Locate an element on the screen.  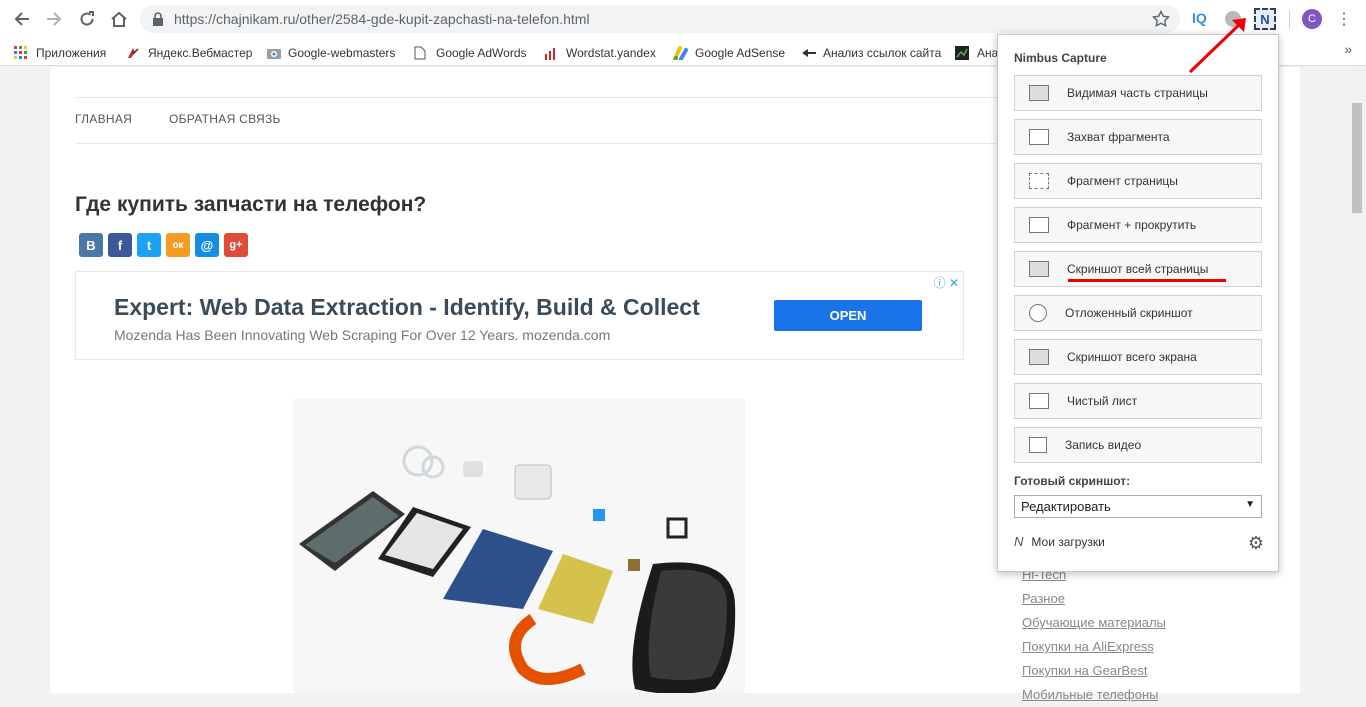
bookmark-label: Google AdWords is located at coordinates (481, 53).